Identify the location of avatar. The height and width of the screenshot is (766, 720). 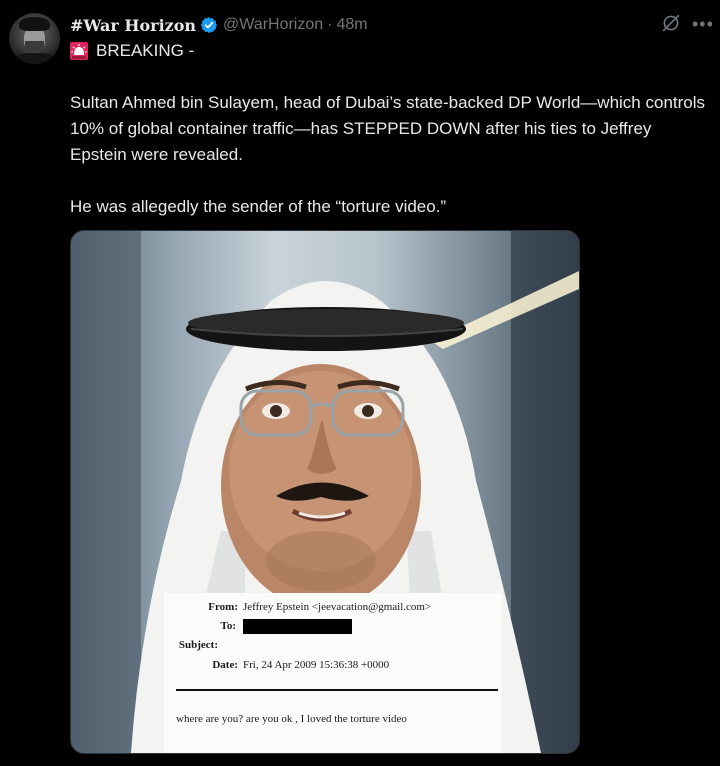
(34, 38).